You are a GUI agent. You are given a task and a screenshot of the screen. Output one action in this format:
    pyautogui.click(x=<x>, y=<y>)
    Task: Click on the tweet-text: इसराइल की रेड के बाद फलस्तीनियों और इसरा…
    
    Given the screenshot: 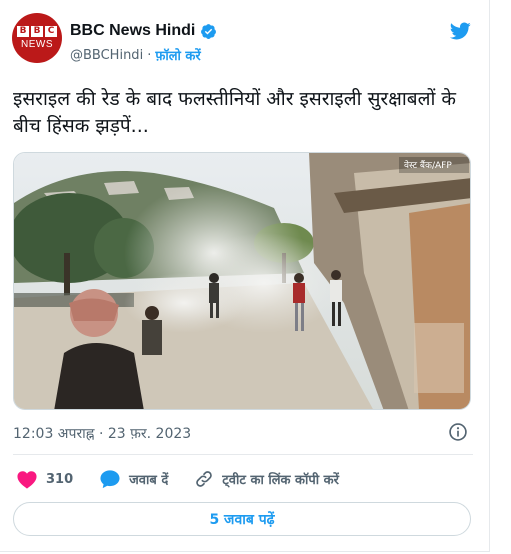 What is the action you would take?
    pyautogui.click(x=235, y=112)
    